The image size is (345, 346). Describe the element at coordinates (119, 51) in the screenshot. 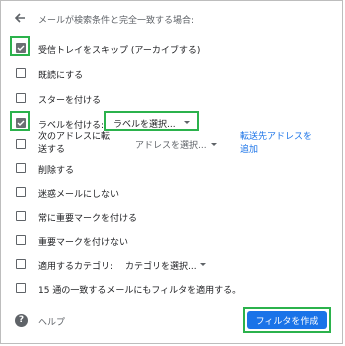

I see `skip-inbox-label: 受信トレイをスキップ (アーカイブする)` at that location.